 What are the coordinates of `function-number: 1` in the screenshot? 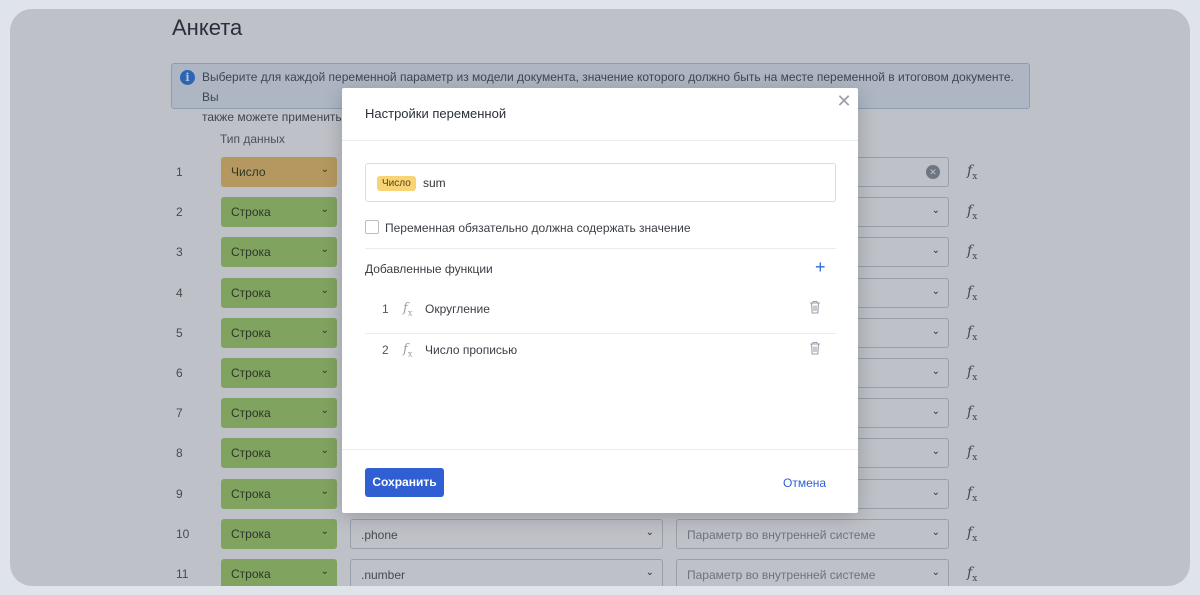 It's located at (385, 309).